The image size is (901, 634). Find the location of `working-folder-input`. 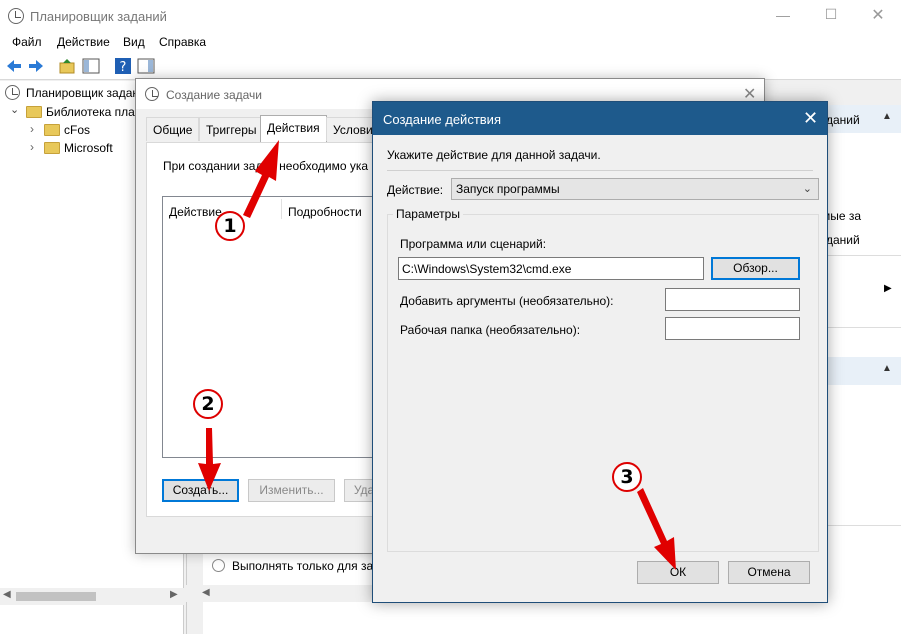

working-folder-input is located at coordinates (732, 328).